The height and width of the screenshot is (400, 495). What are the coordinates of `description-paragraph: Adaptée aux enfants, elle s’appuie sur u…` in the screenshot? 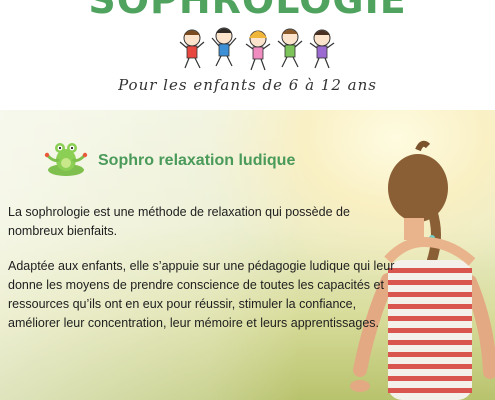 It's located at (201, 294).